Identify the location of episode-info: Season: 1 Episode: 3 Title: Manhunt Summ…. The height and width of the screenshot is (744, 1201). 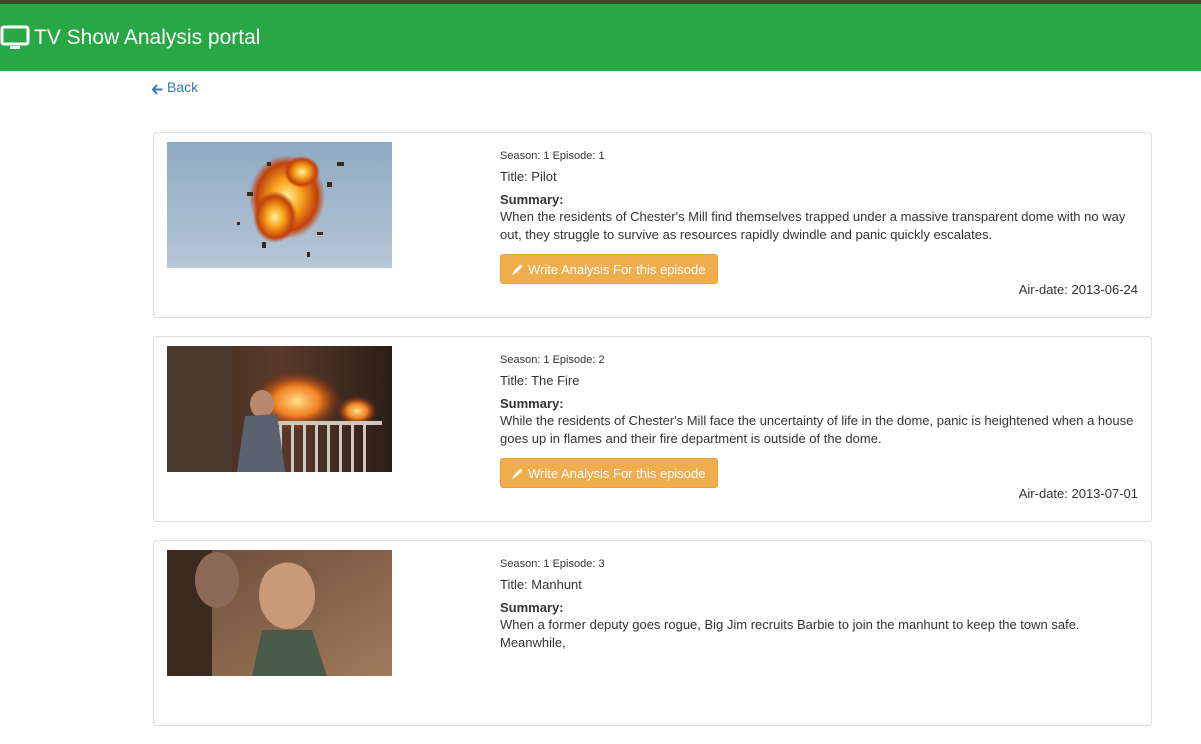
(820, 604).